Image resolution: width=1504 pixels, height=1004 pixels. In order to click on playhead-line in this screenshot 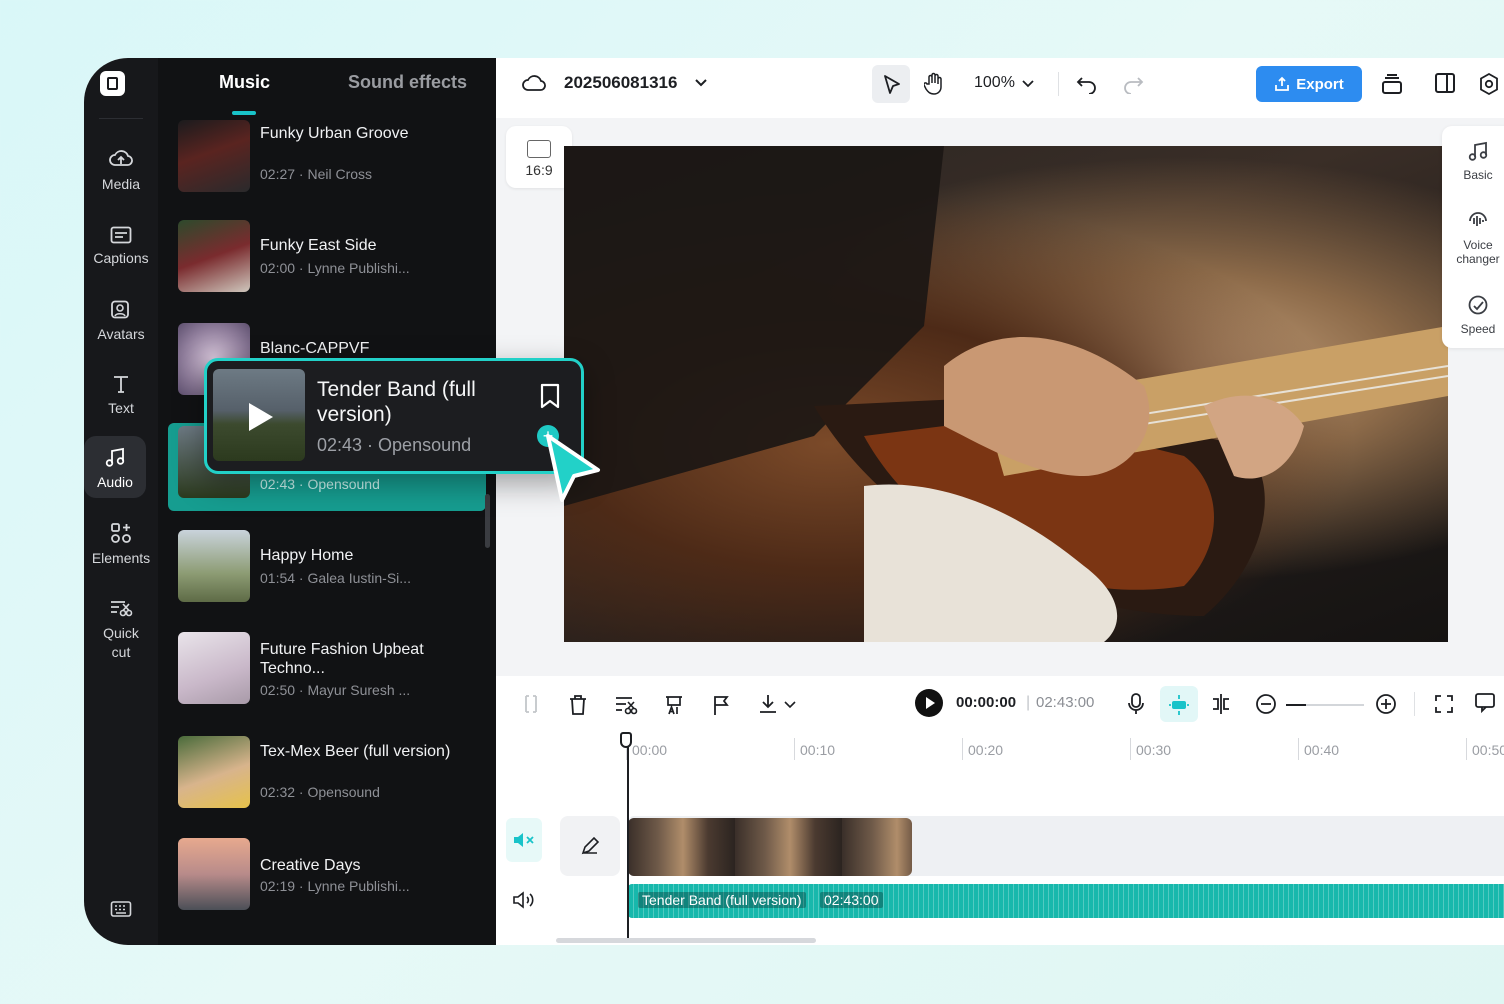, I will do `click(628, 838)`.